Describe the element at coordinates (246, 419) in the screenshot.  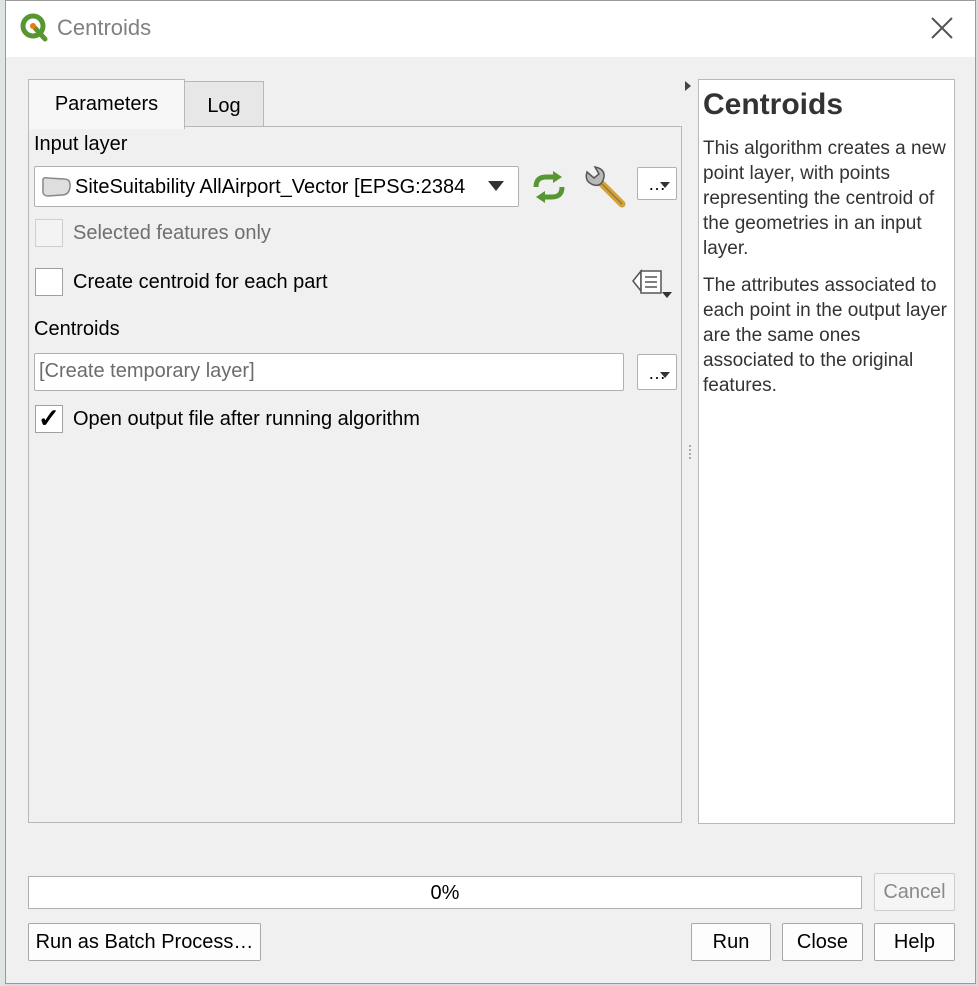
I see `open-output-file-label: Open output file after running algorithm` at that location.